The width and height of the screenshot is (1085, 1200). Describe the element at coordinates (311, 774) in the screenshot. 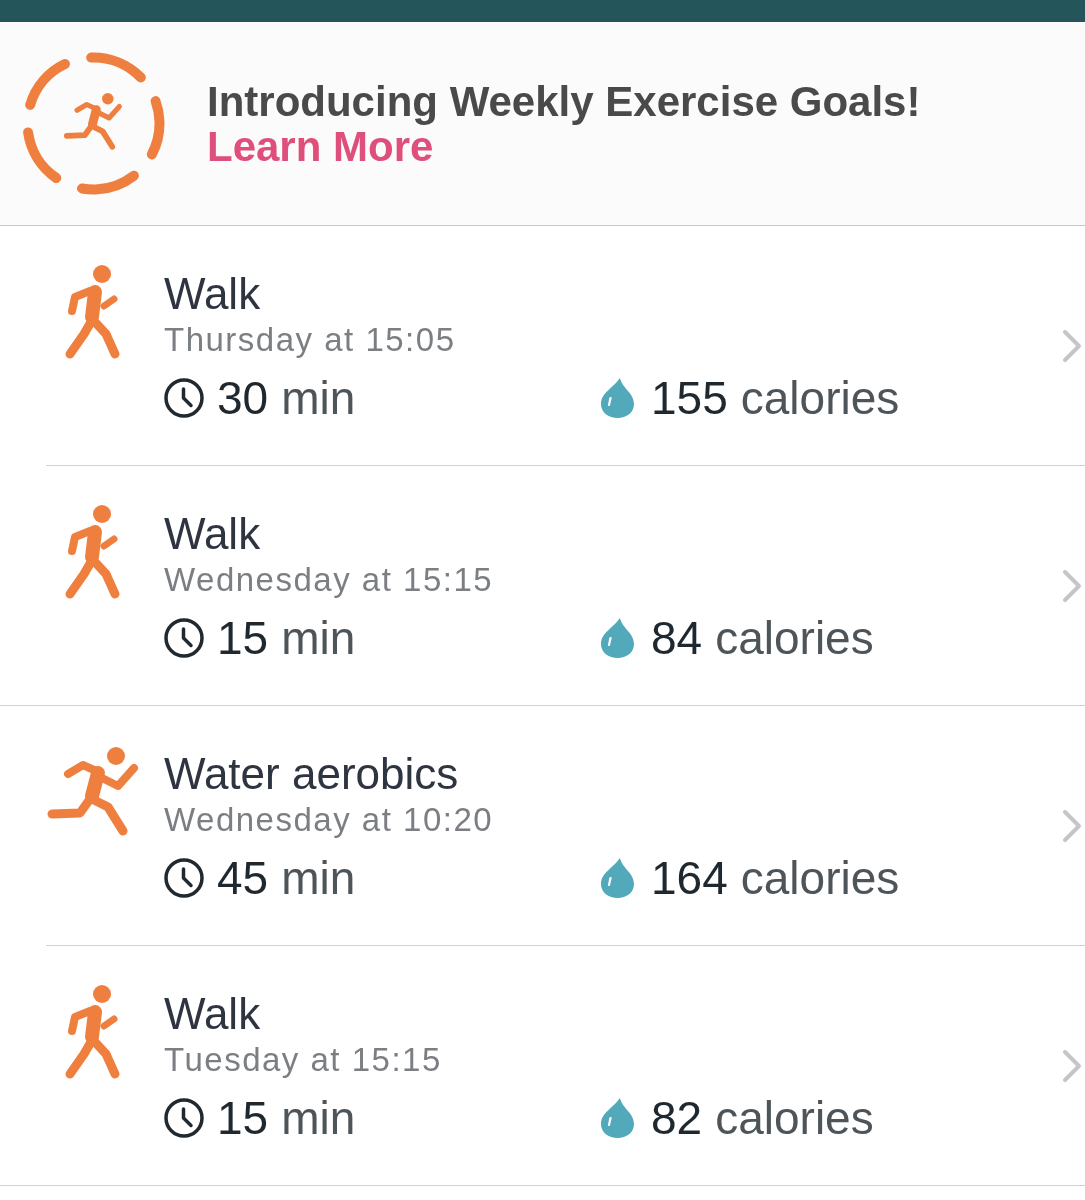

I see `workout-title: Water aerobics` at that location.